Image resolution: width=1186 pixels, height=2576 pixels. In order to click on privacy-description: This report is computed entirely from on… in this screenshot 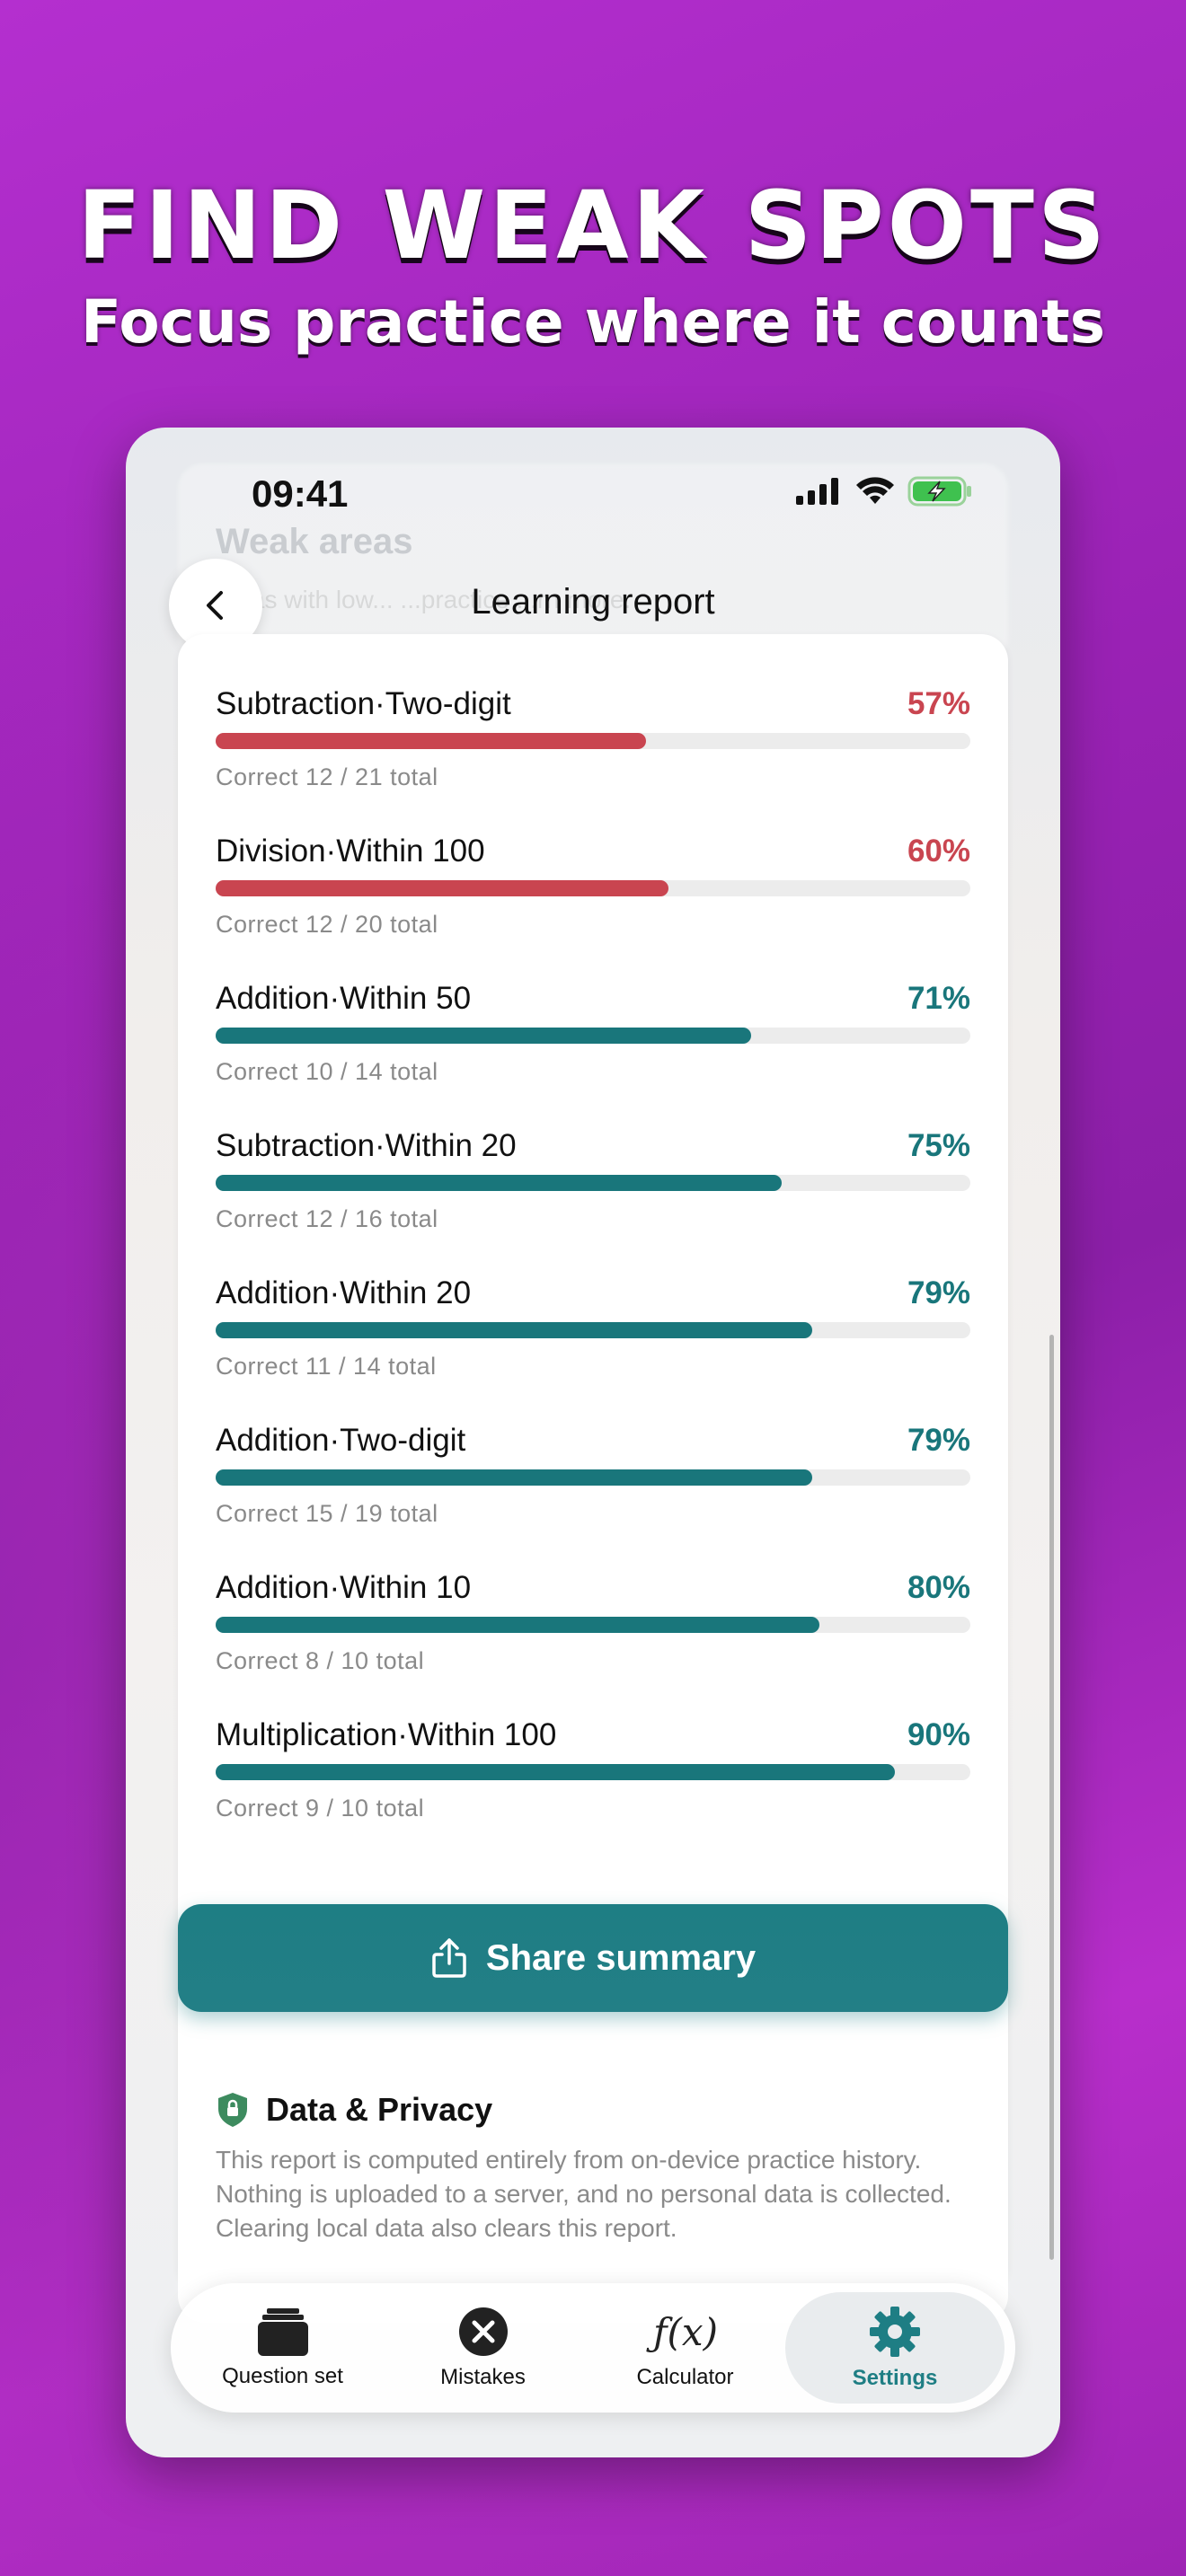, I will do `click(583, 2194)`.